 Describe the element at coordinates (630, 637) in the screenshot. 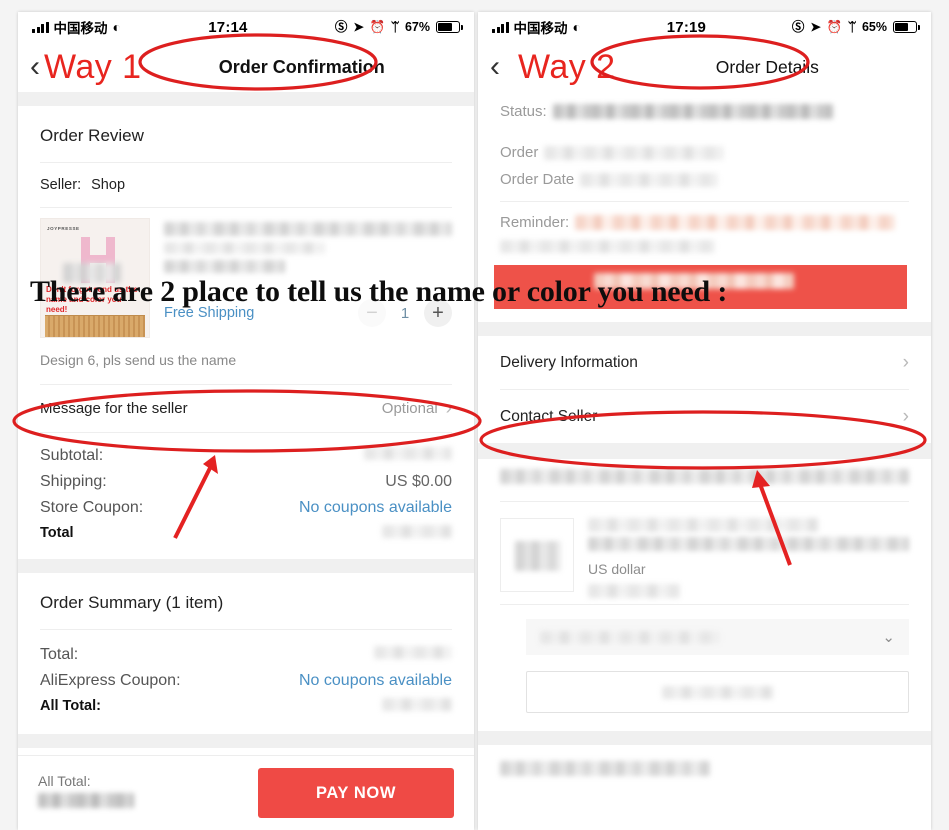

I see `redacted-dropdown-value` at that location.